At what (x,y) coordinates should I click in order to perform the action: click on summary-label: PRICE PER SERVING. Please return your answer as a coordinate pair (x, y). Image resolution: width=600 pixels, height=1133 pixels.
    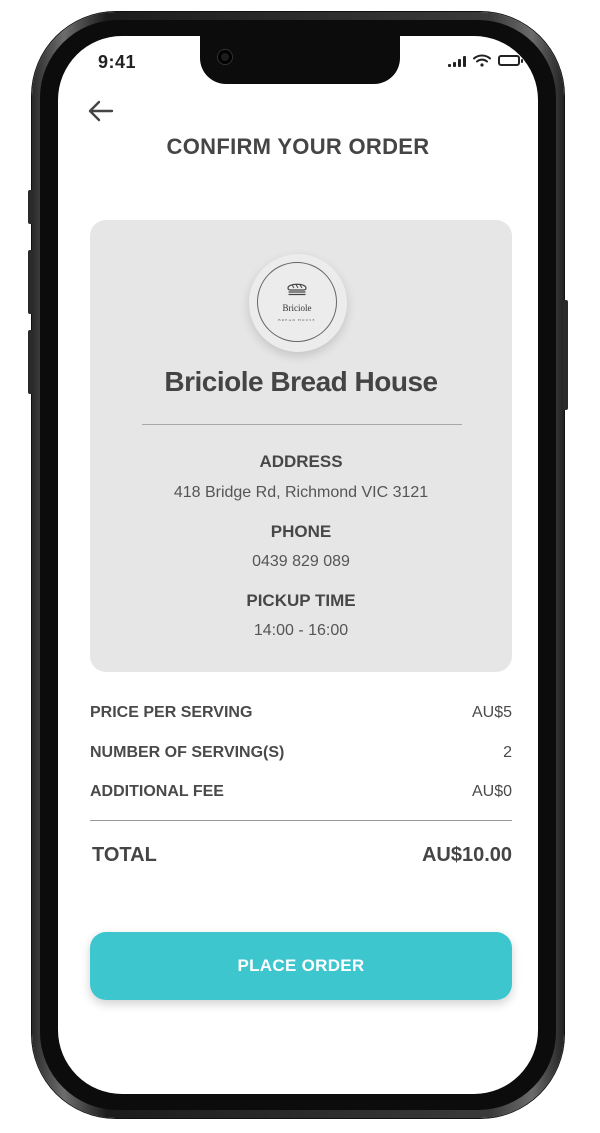
    Looking at the image, I should click on (171, 712).